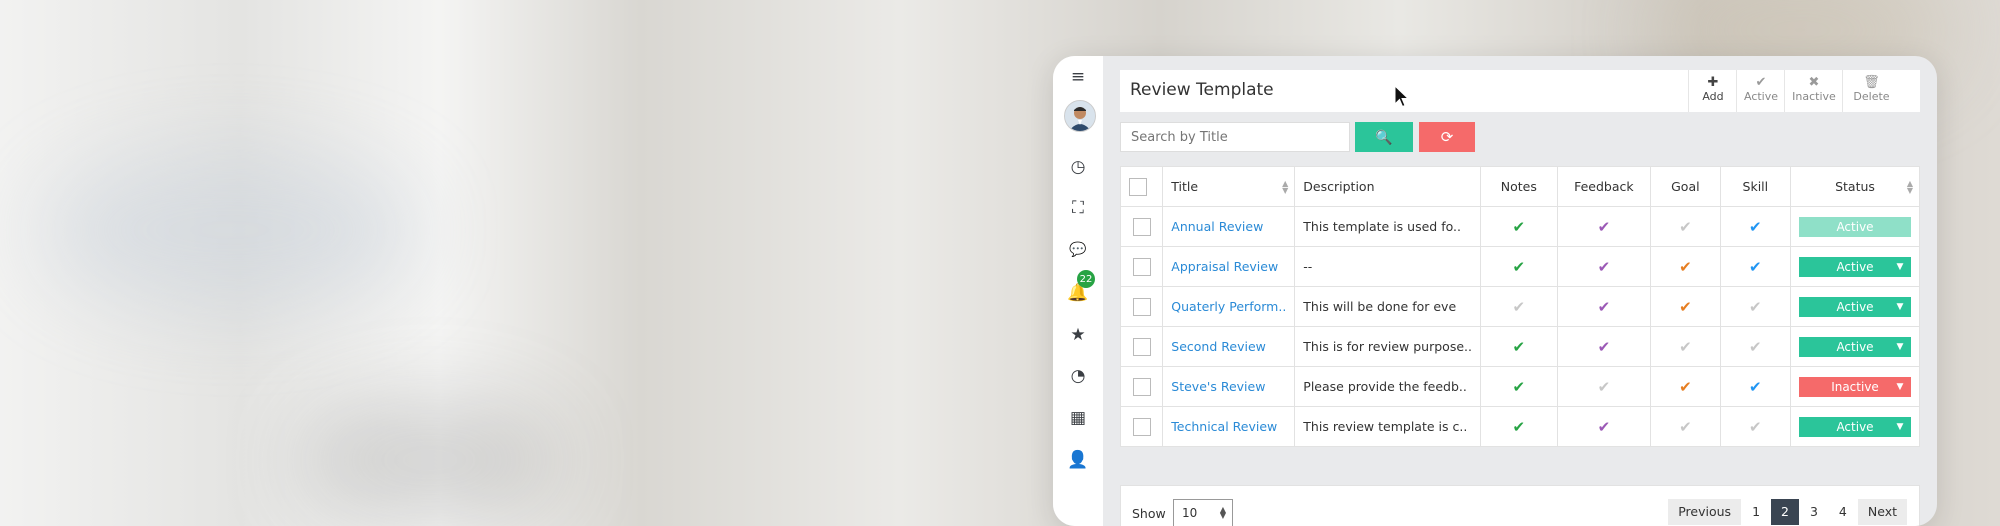 This screenshot has height=526, width=2000. What do you see at coordinates (1756, 512) in the screenshot?
I see `pagination-page-1: 1` at bounding box center [1756, 512].